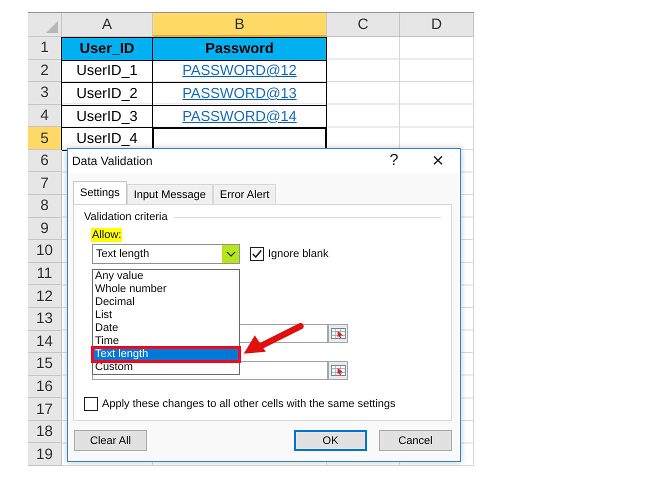 Image resolution: width=657 pixels, height=477 pixels. What do you see at coordinates (113, 161) in the screenshot?
I see `window-title: Data Validation` at bounding box center [113, 161].